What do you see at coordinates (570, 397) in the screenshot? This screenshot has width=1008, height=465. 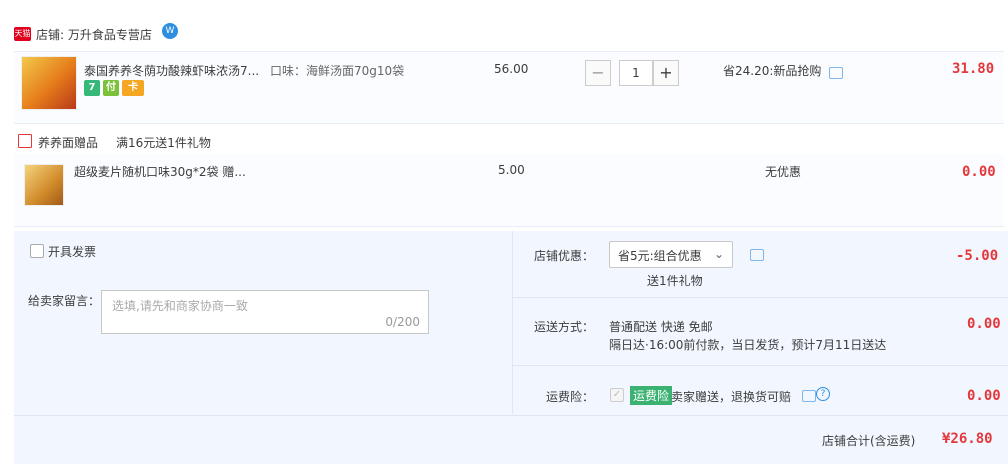 I see `insurance-label: 运费险：` at bounding box center [570, 397].